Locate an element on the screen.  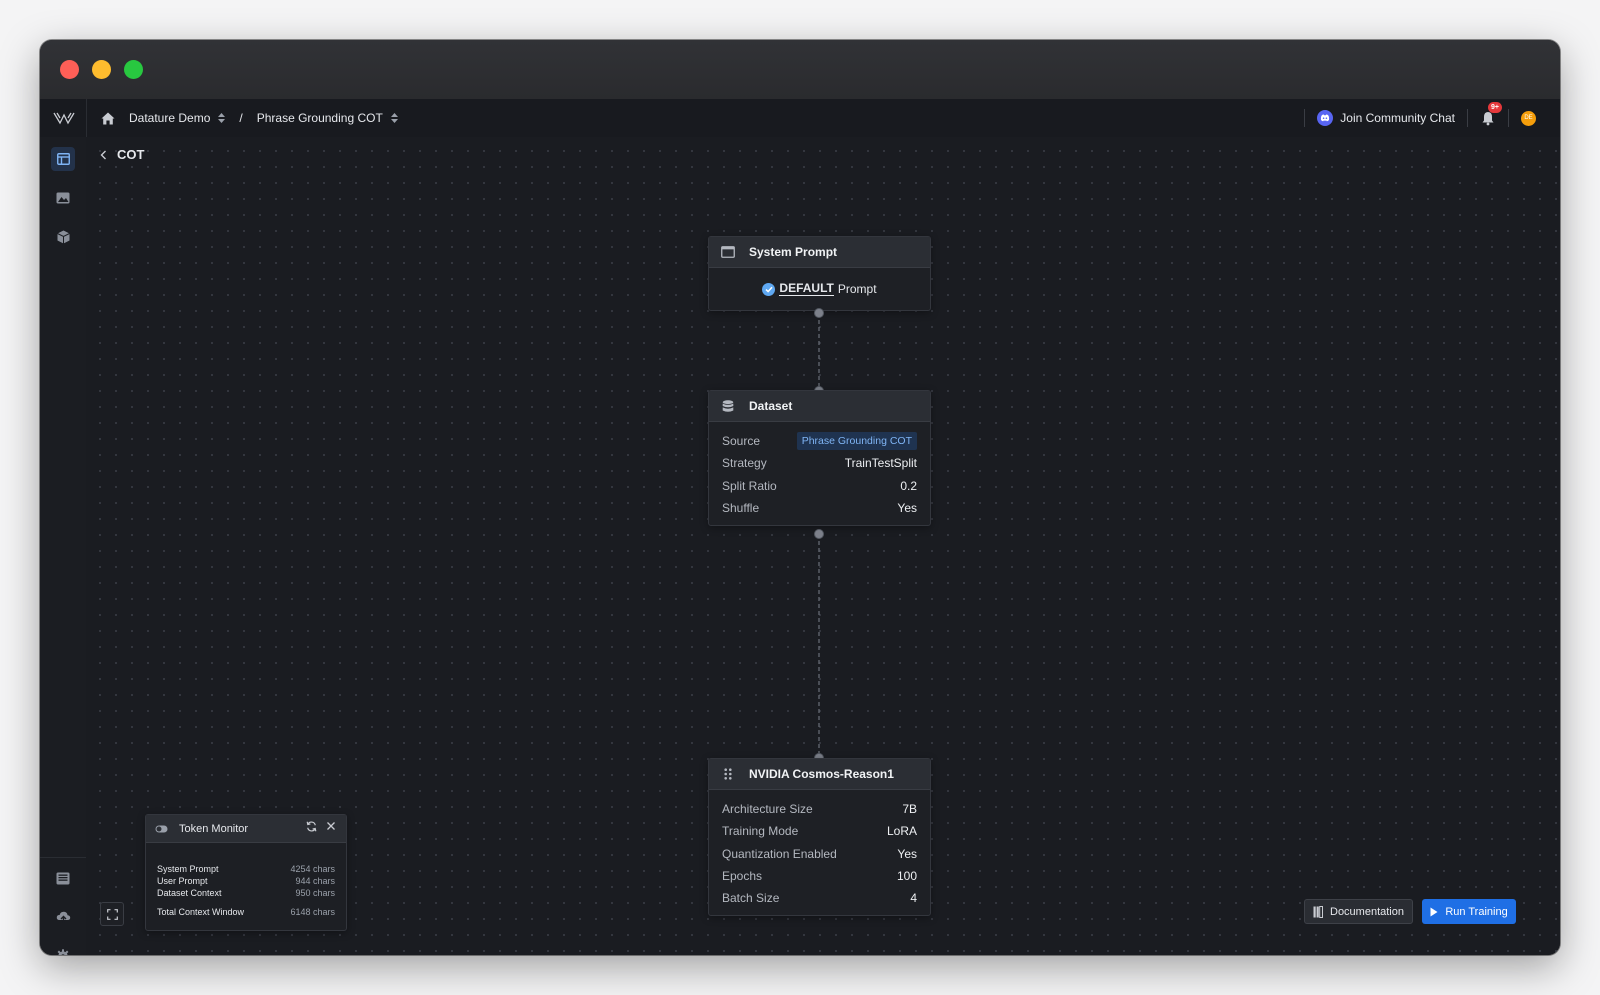
window-titlebar is located at coordinates (800, 70).